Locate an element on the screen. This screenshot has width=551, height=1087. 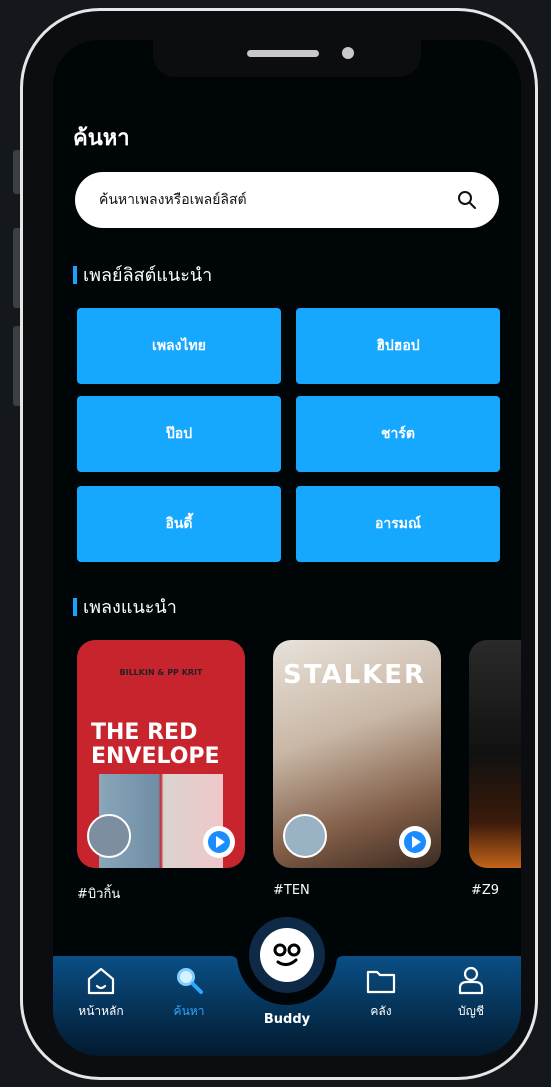
recommended-section-label: เพลงแนะนำ is located at coordinates (130, 607).